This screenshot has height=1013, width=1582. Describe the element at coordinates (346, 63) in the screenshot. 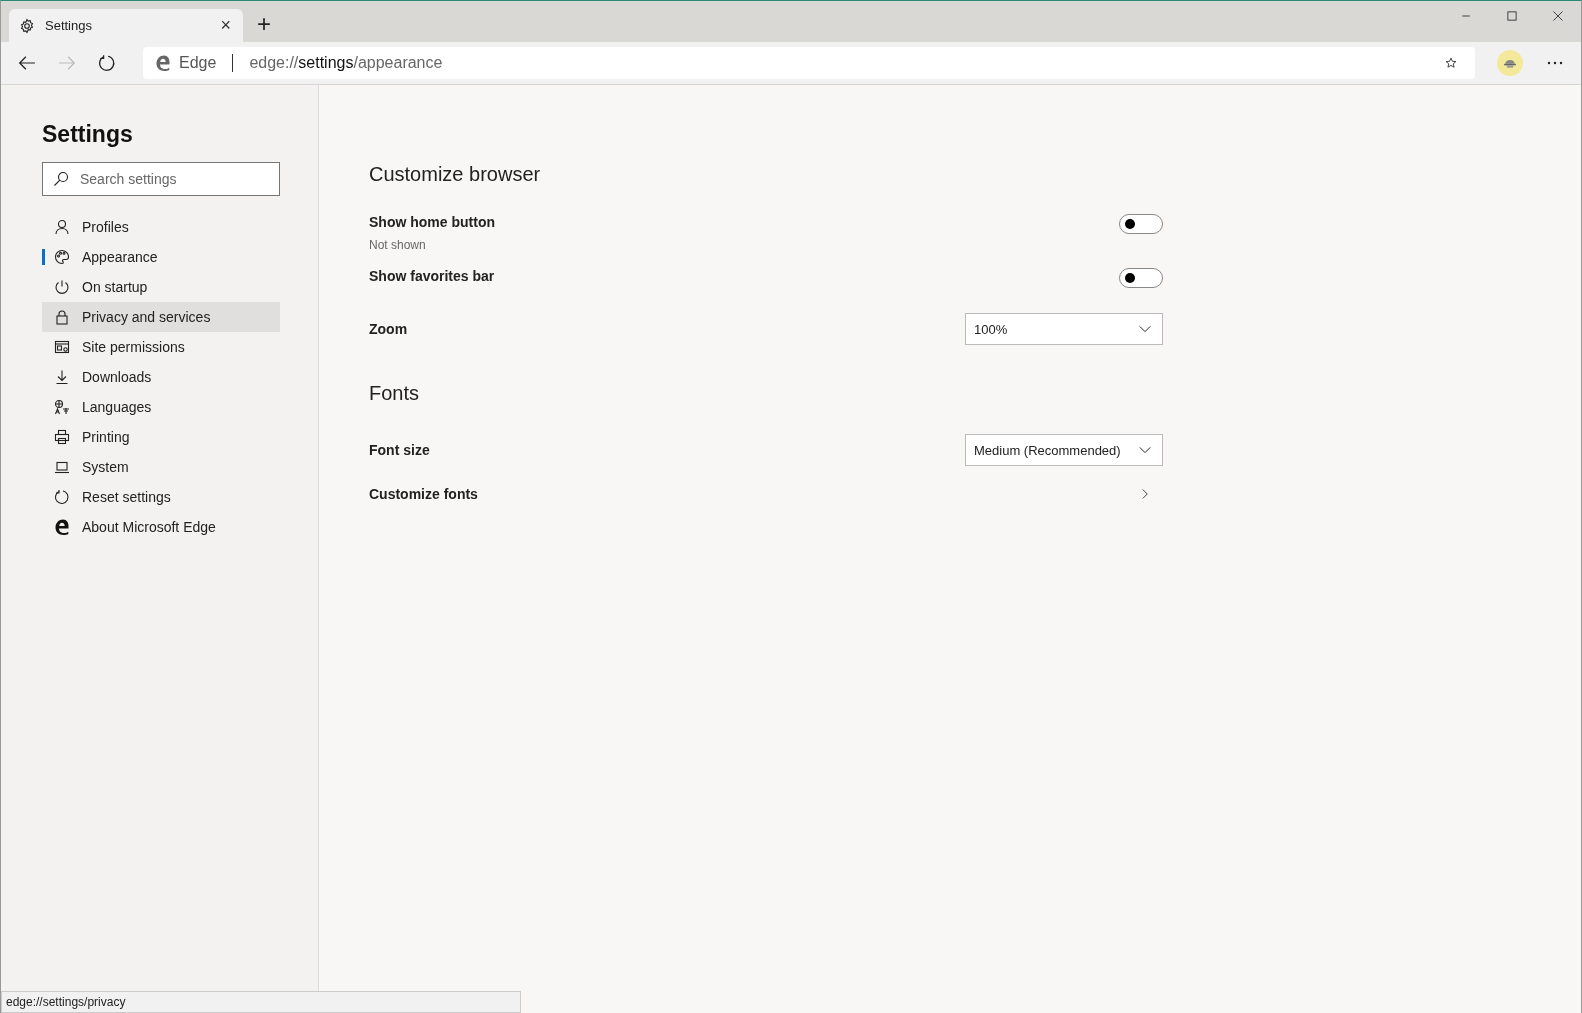

I see `url-text: edge://settings/appearance` at that location.